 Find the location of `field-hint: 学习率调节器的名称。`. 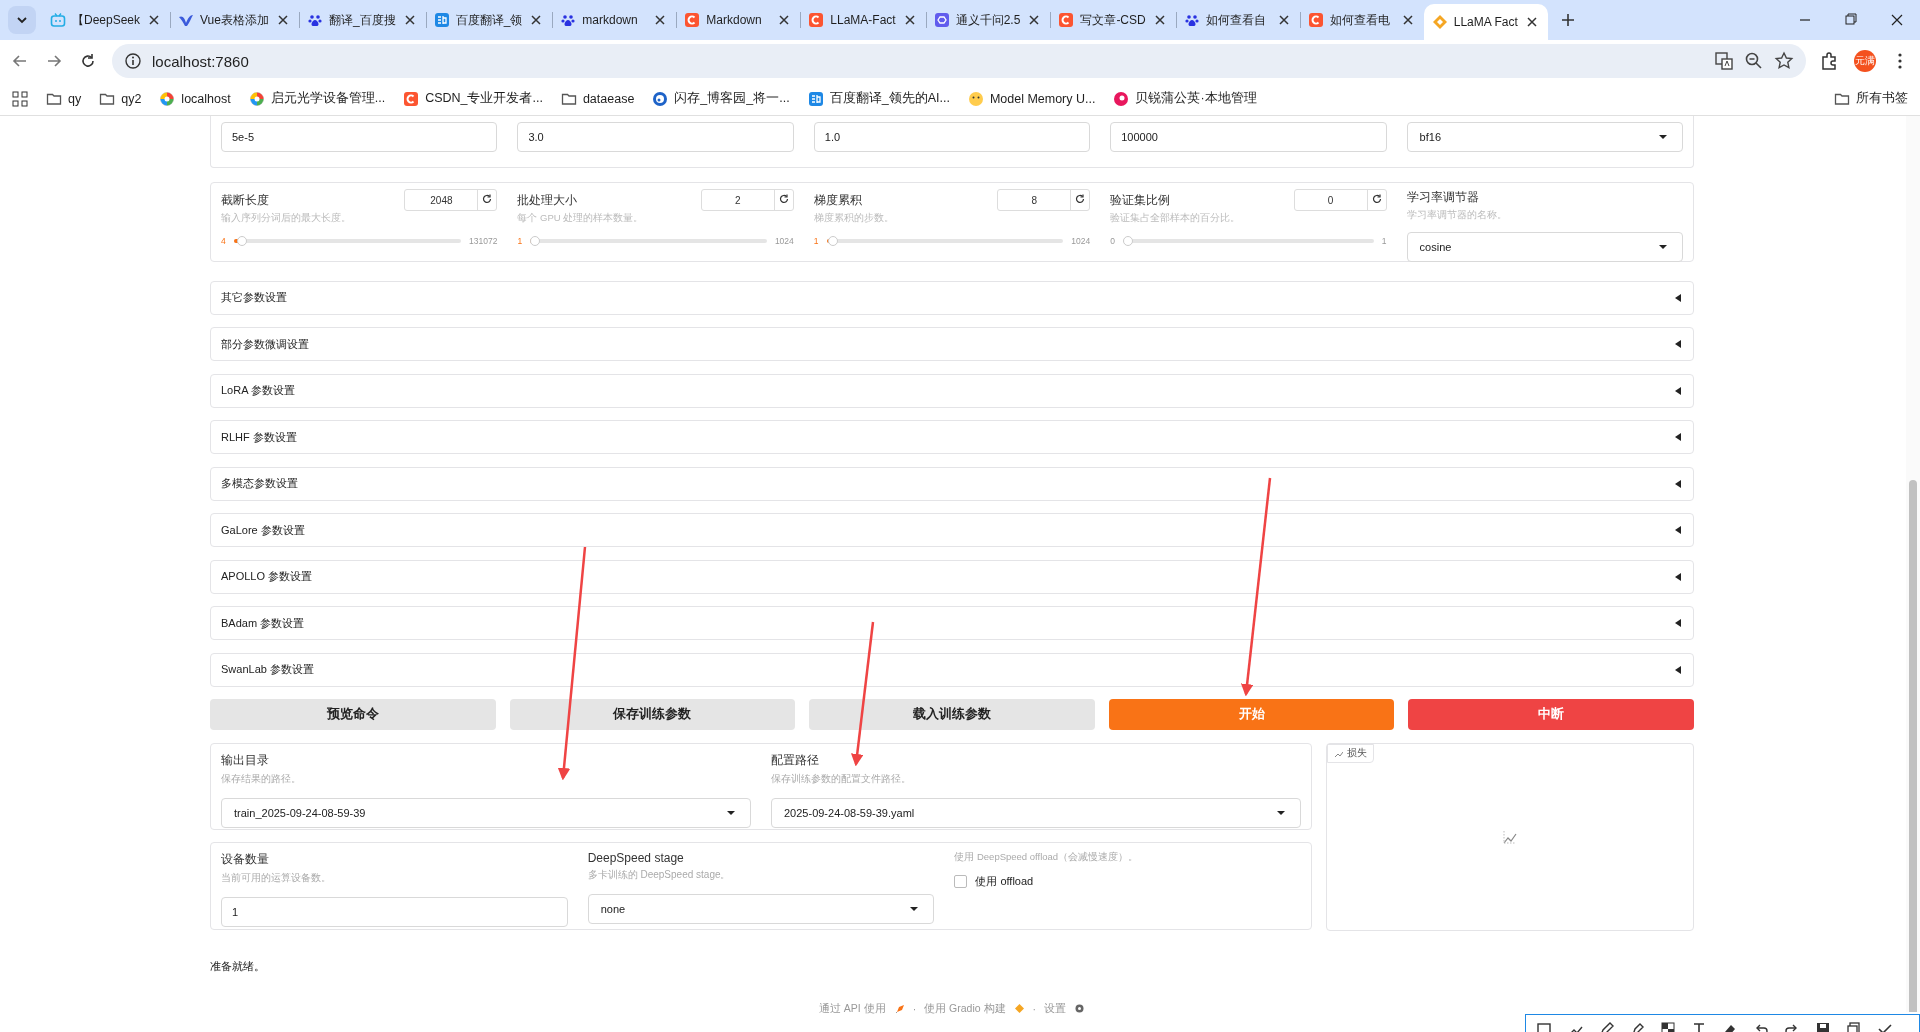

field-hint: 学习率调节器的名称。 is located at coordinates (1457, 215).